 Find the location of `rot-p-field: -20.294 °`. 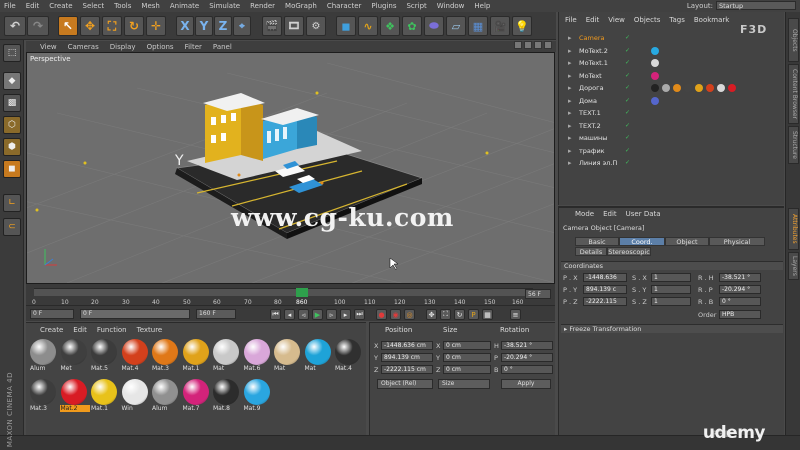

rot-p-field: -20.294 ° is located at coordinates (527, 357).